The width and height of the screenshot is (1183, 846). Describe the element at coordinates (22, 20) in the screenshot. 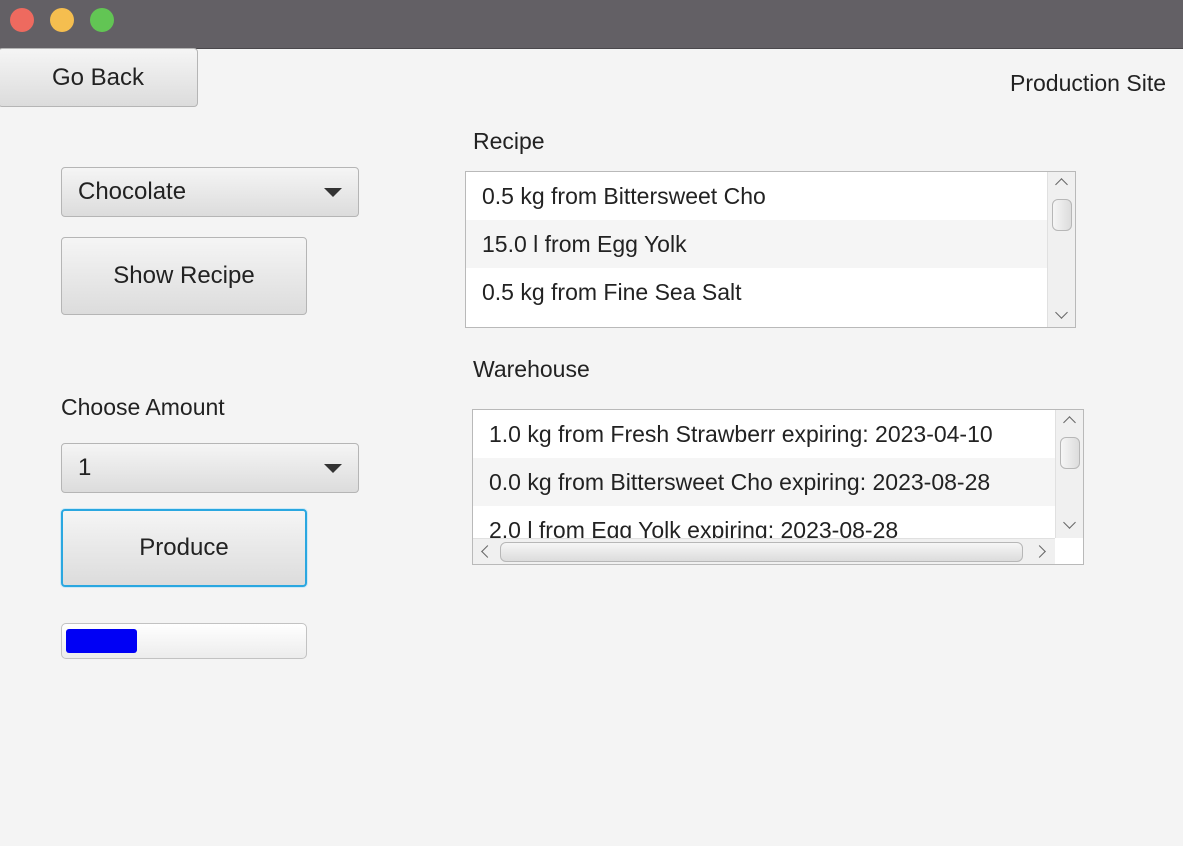

I see `close-window-button` at that location.